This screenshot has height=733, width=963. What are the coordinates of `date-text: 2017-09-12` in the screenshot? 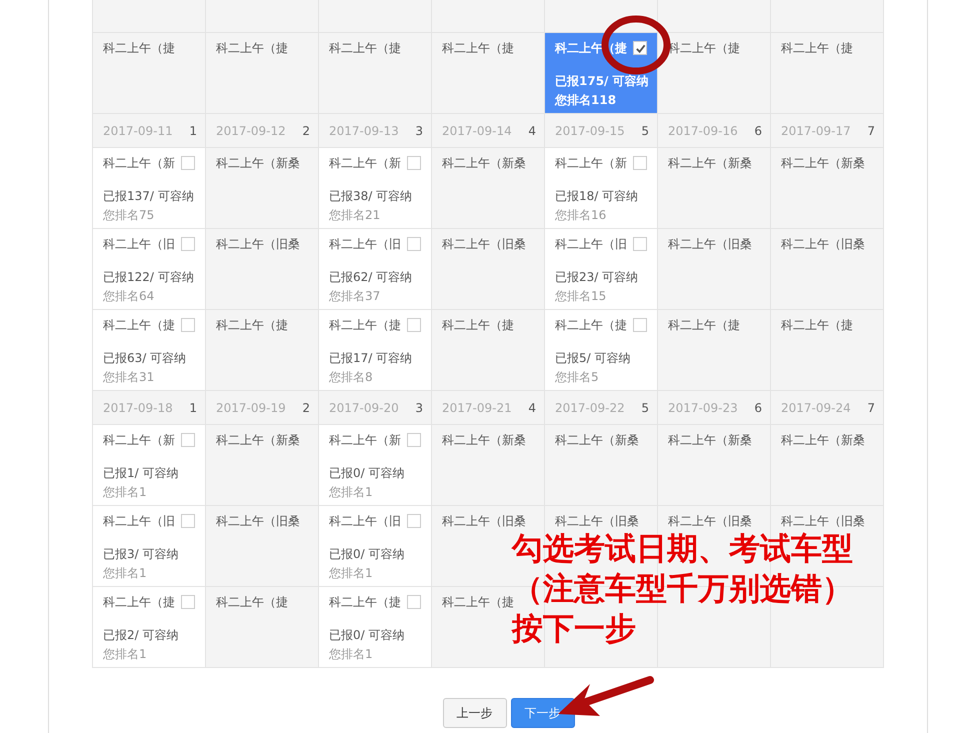 It's located at (251, 131).